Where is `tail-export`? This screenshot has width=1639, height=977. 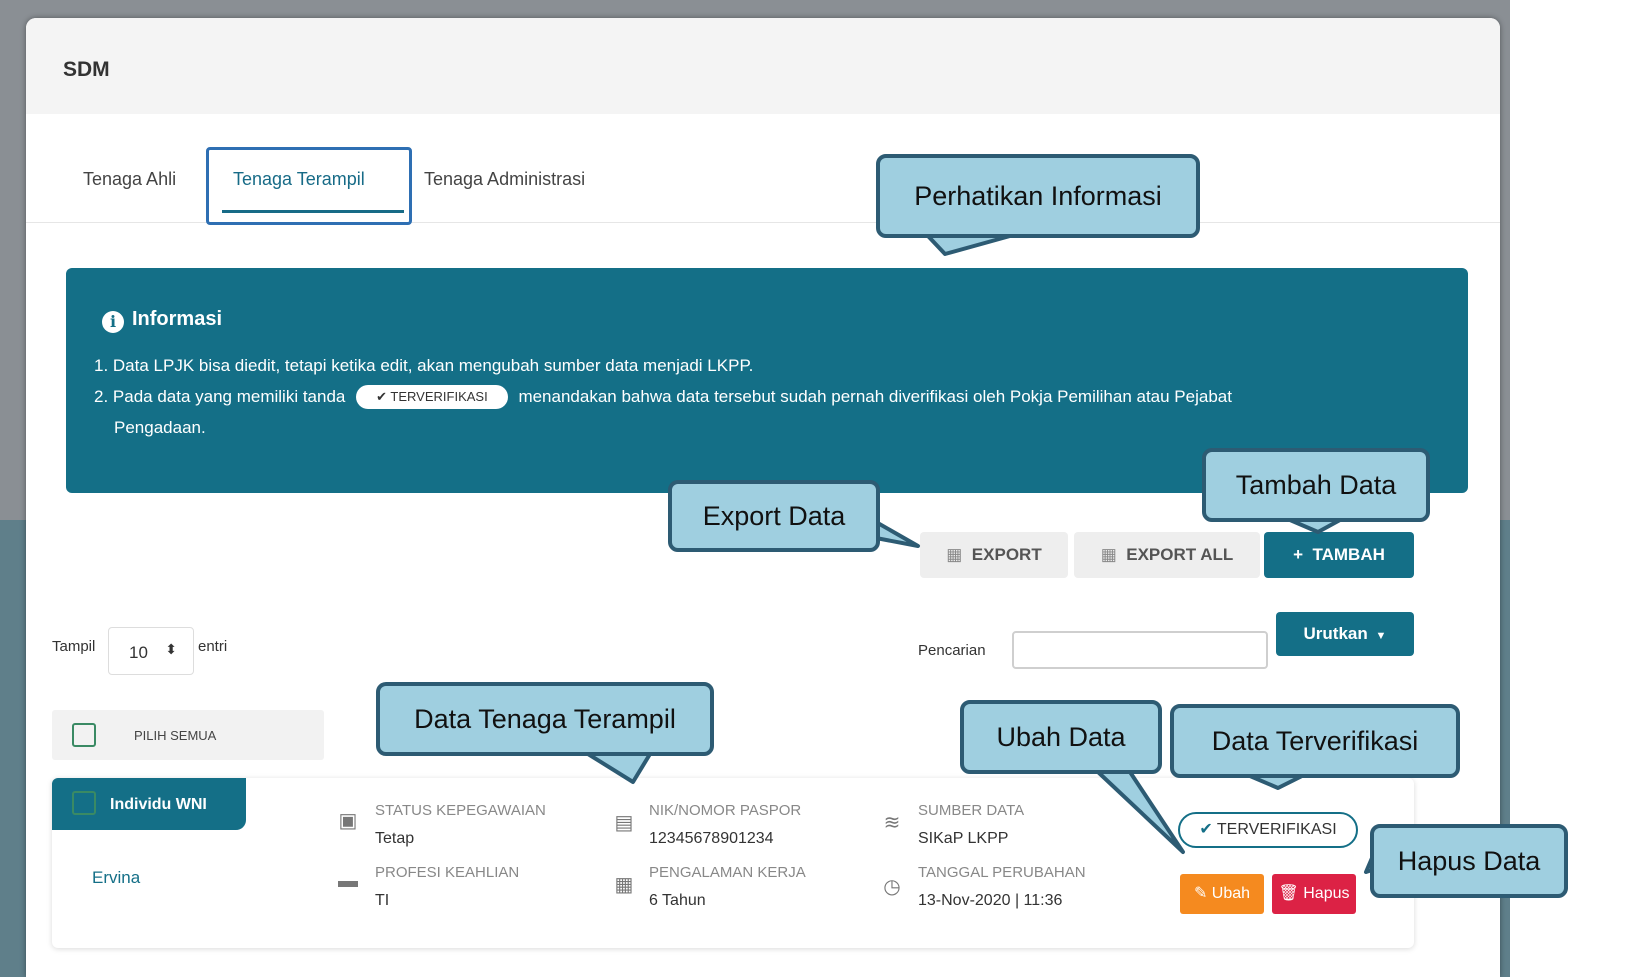
tail-export is located at coordinates (897, 534).